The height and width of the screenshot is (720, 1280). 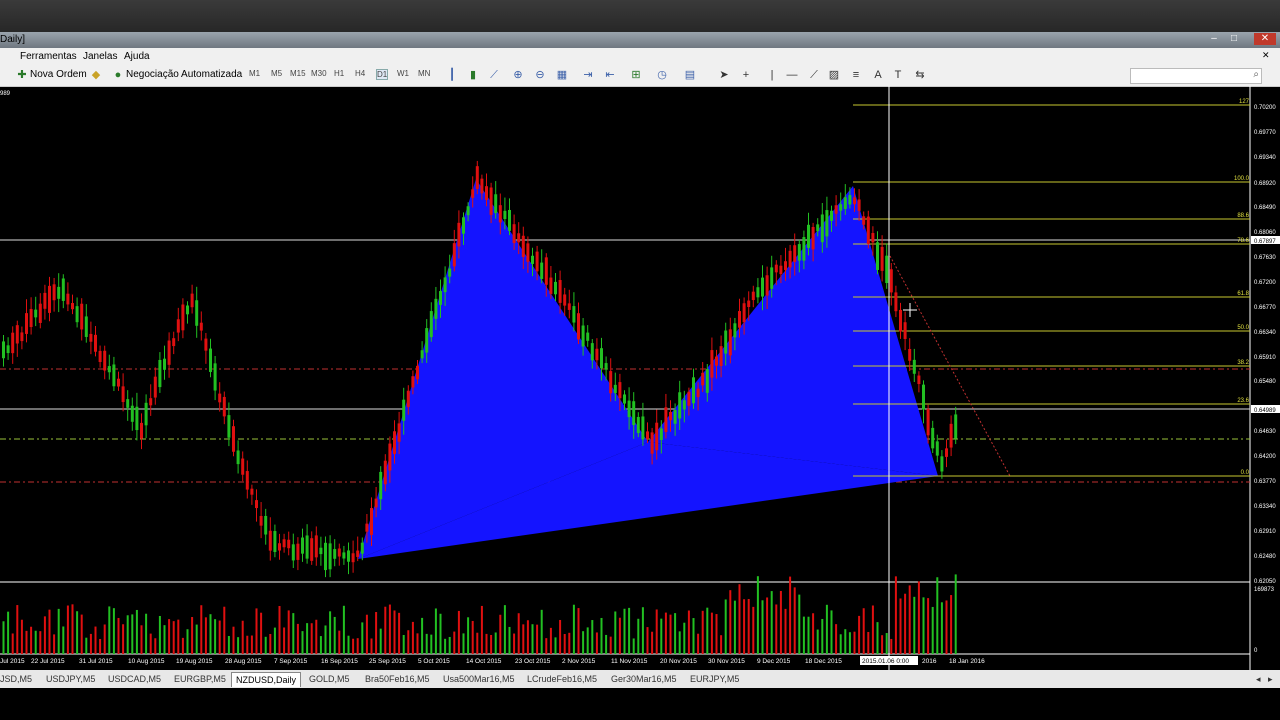 I want to click on timeframe-w1: W1, so click(x=403, y=73).